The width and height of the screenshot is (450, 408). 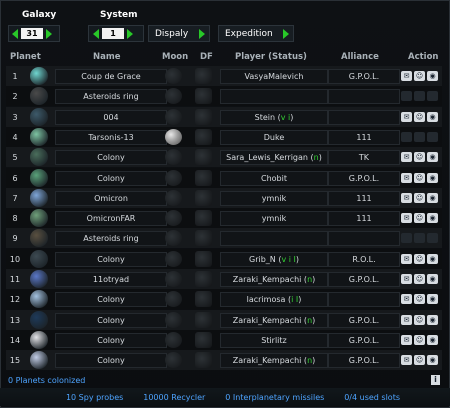 I want to click on planet-name: 11otryad, so click(x=111, y=279).